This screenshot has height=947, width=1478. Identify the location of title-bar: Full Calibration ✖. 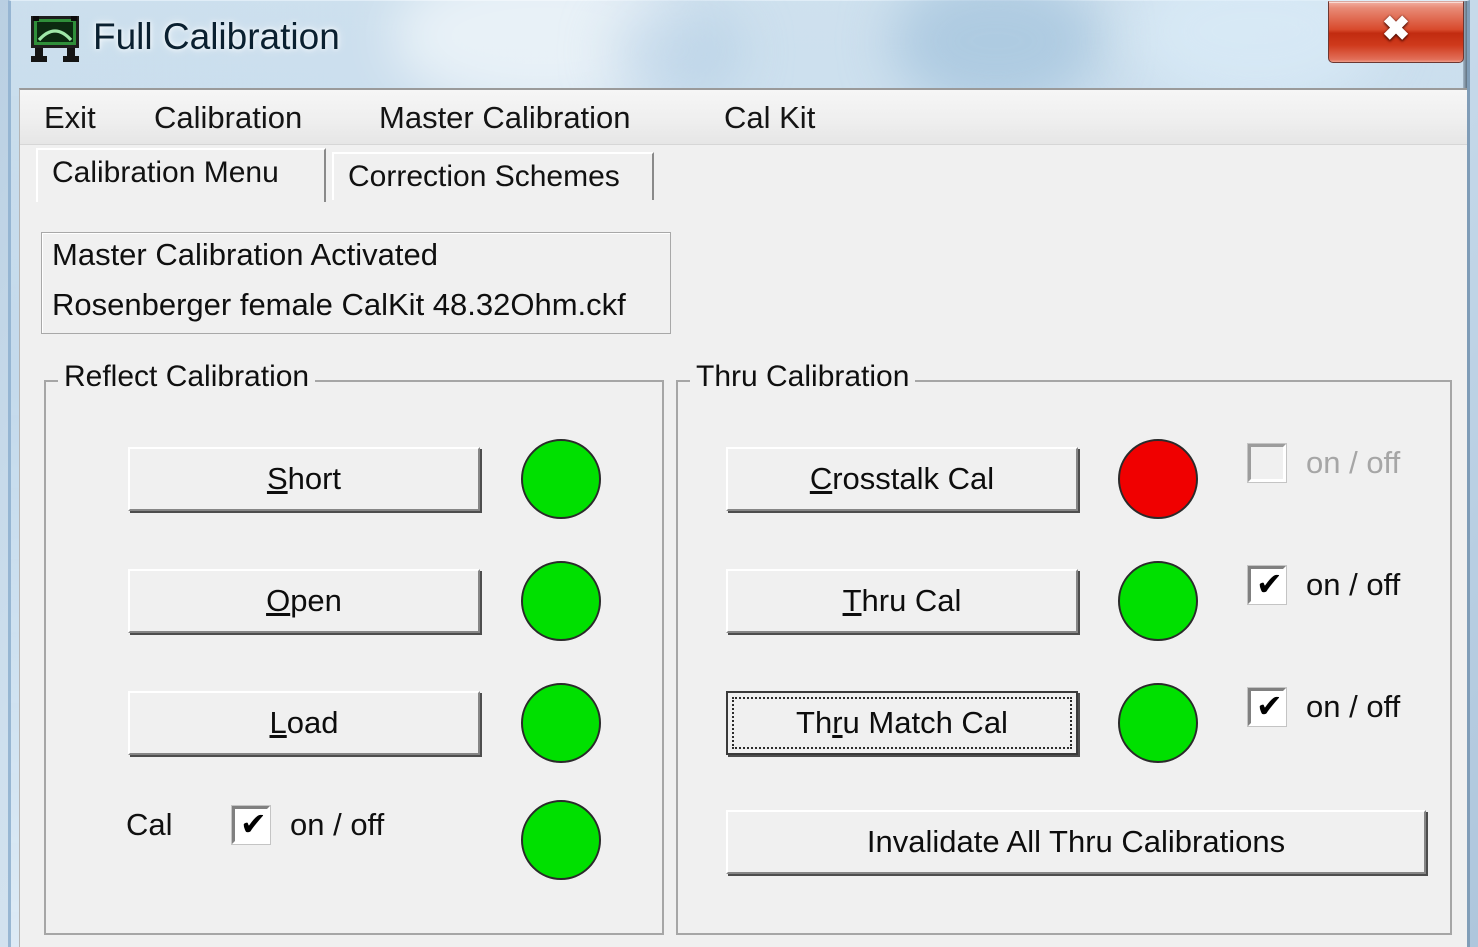
(739, 44).